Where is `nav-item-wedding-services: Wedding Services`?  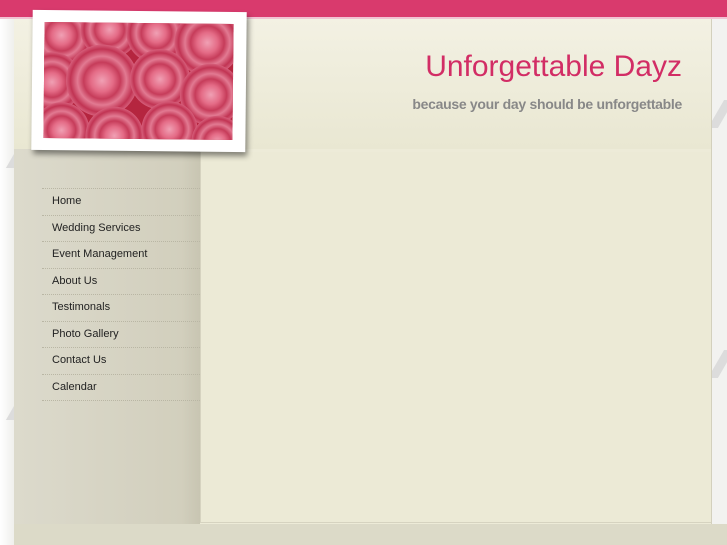 nav-item-wedding-services: Wedding Services is located at coordinates (121, 229).